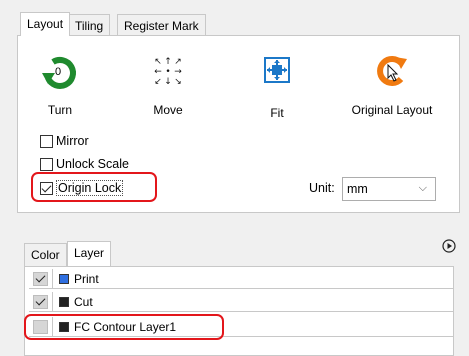  I want to click on panel-menu-button, so click(449, 246).